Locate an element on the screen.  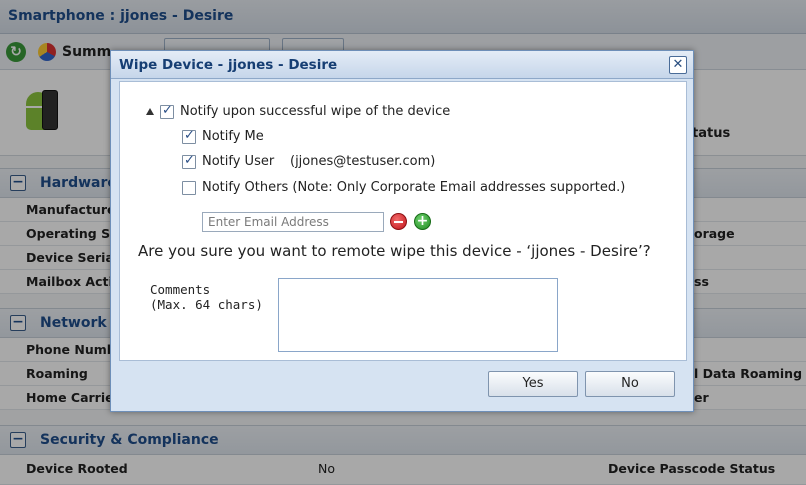
expand-triangle-icon is located at coordinates (150, 111).